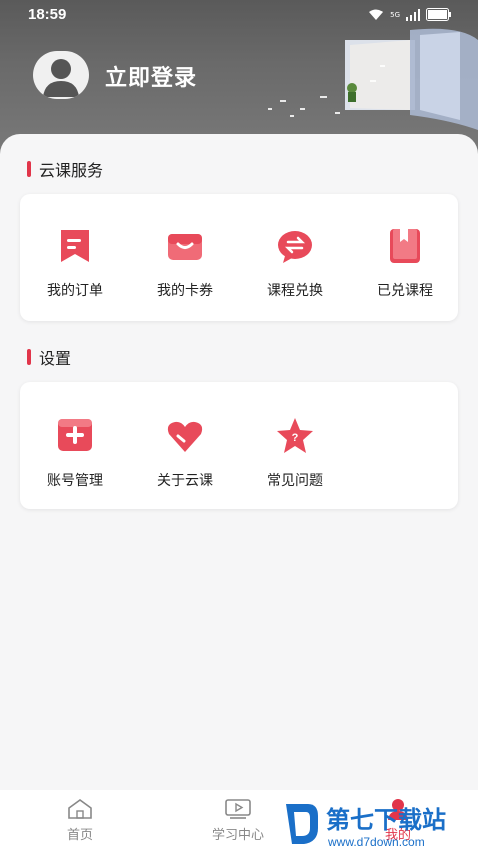 Image resolution: width=478 pixels, height=850 pixels. I want to click on my-coupons-button: 我的卡券, so click(185, 263).